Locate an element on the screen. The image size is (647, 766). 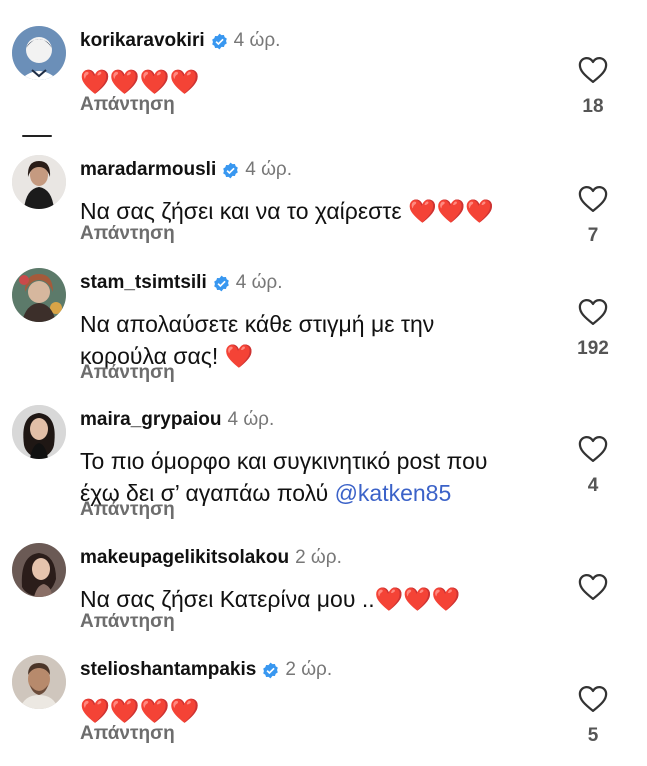
comment-header: maira_grypaiou 4 ώρ. is located at coordinates (177, 420).